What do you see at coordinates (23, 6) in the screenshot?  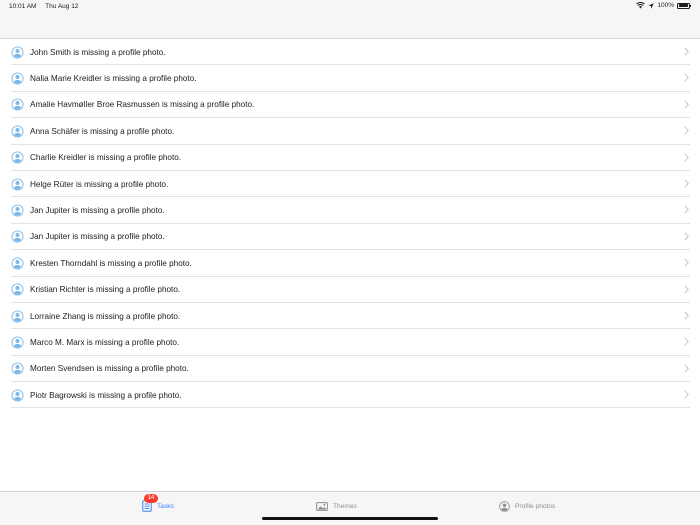 I see `status-time: 10:01 AM` at bounding box center [23, 6].